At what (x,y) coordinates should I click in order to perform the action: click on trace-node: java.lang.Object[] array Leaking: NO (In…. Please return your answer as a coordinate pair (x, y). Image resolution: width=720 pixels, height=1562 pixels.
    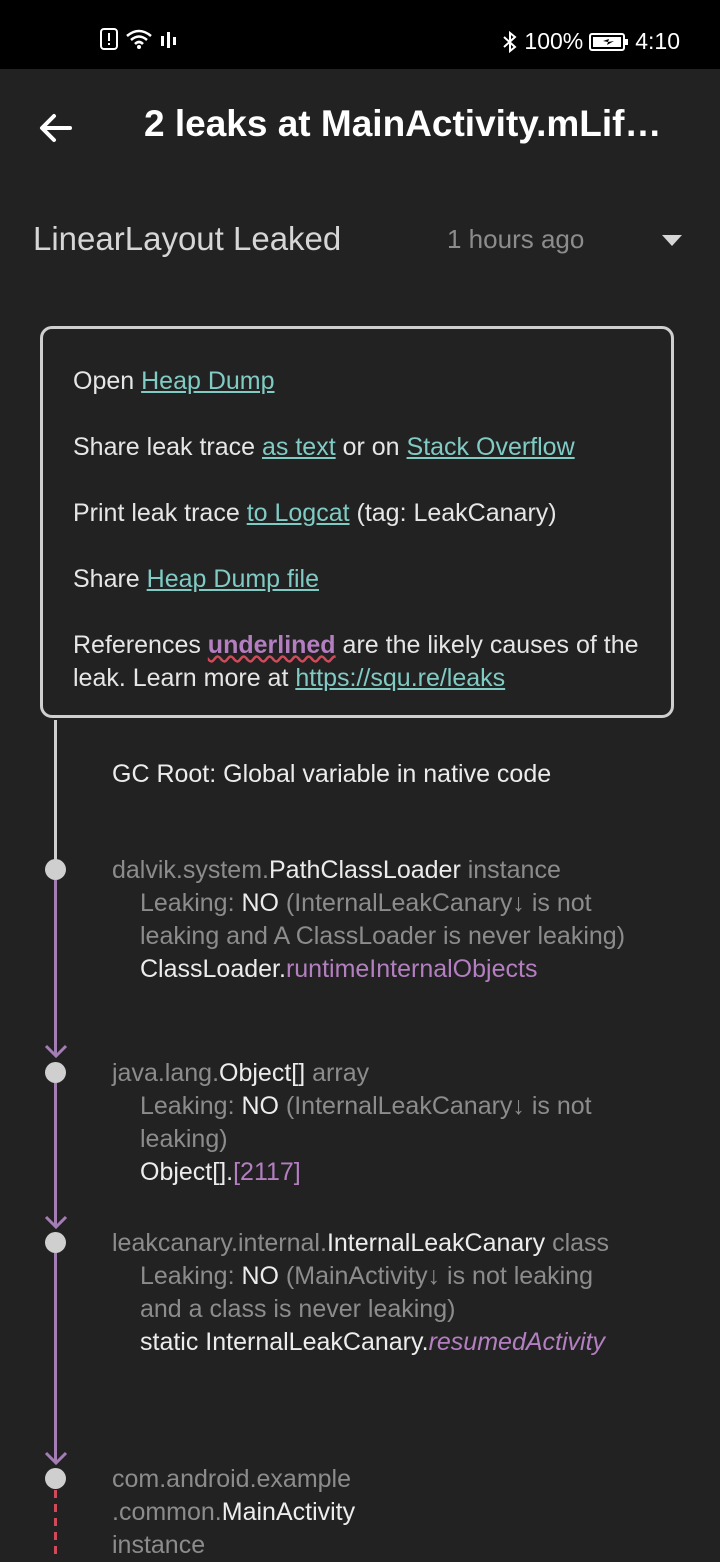
    Looking at the image, I should click on (372, 1123).